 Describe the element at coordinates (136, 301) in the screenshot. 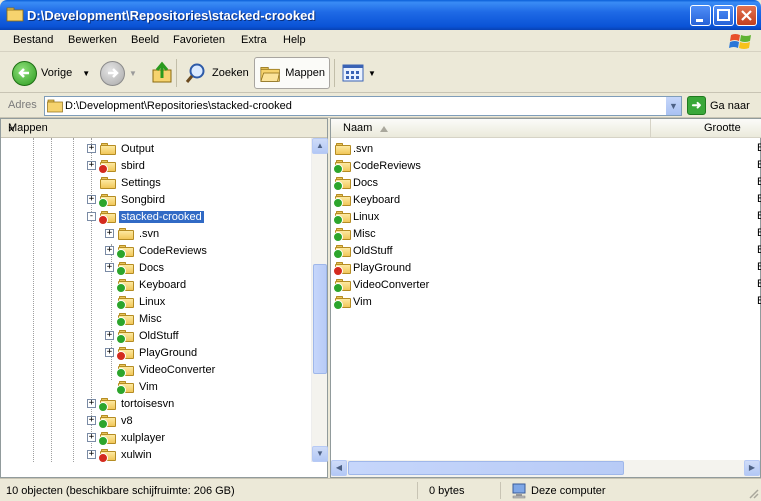

I see `tree-item: Linux` at that location.